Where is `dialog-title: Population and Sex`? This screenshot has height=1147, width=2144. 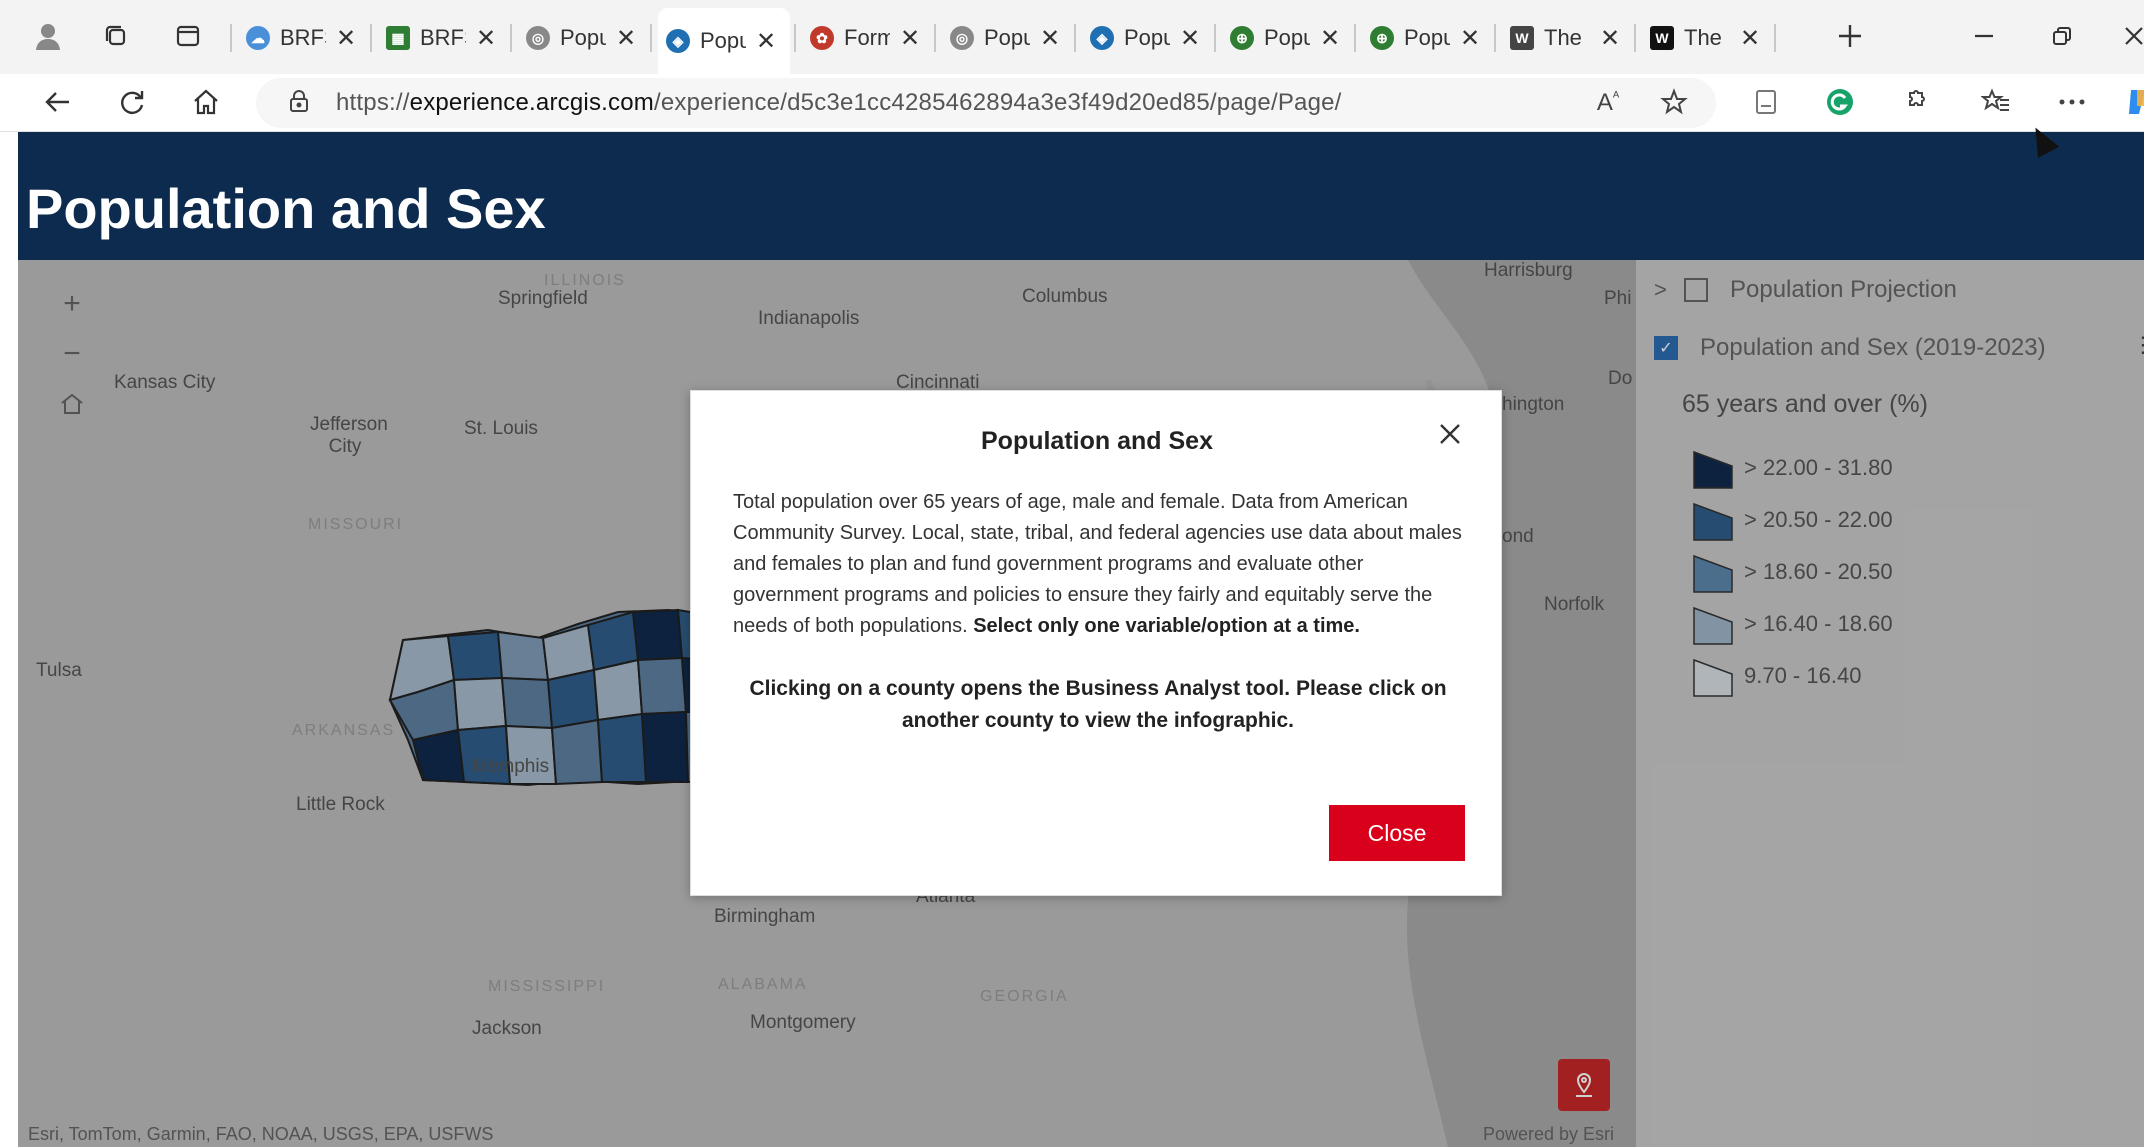 dialog-title: Population and Sex is located at coordinates (1097, 441).